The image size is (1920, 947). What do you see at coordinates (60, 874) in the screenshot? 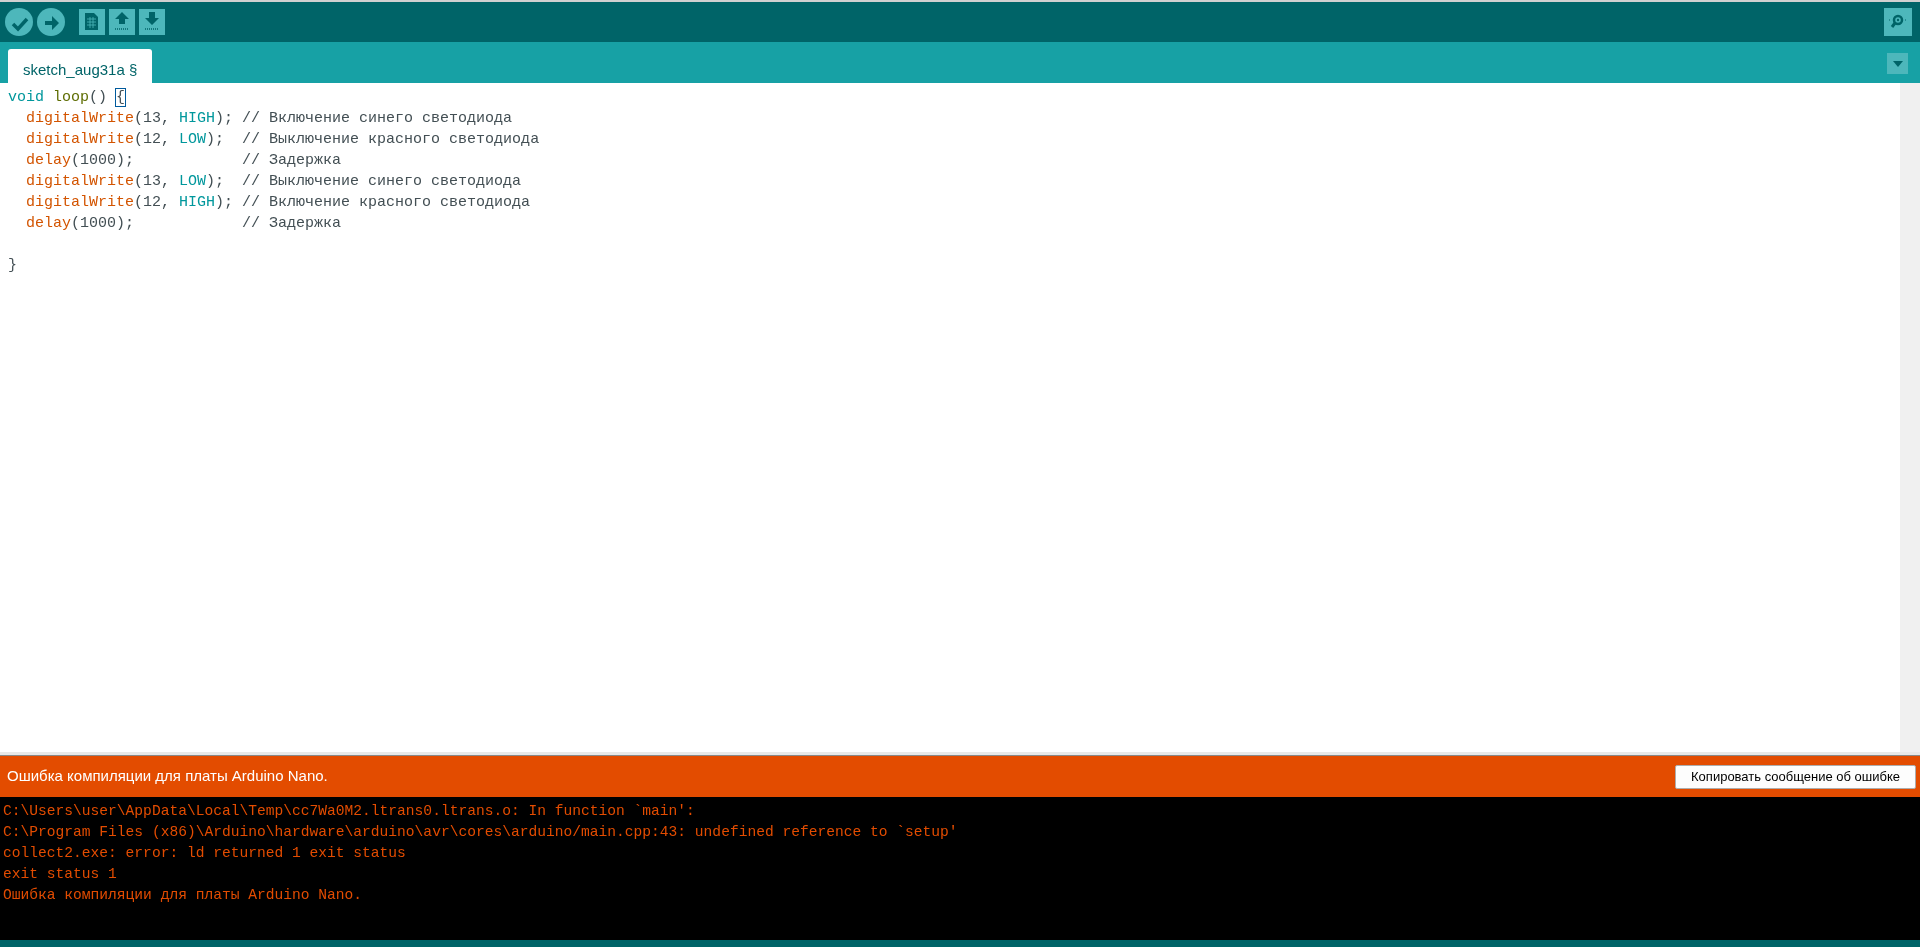
I see `console-line: exit status 1` at bounding box center [60, 874].